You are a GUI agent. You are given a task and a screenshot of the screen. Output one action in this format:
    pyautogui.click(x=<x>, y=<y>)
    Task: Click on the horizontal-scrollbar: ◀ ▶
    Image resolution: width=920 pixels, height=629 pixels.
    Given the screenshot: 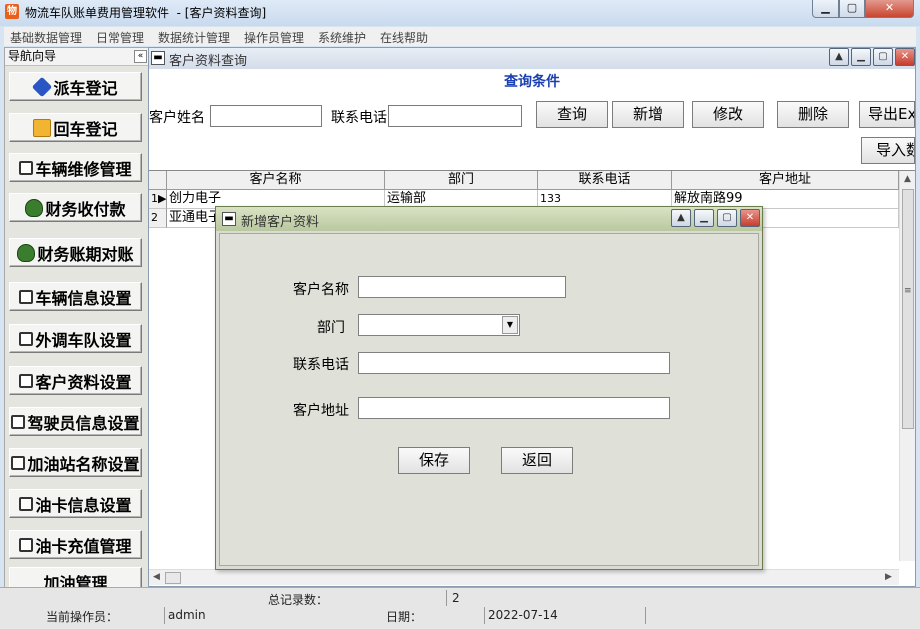 What is the action you would take?
    pyautogui.click(x=524, y=577)
    